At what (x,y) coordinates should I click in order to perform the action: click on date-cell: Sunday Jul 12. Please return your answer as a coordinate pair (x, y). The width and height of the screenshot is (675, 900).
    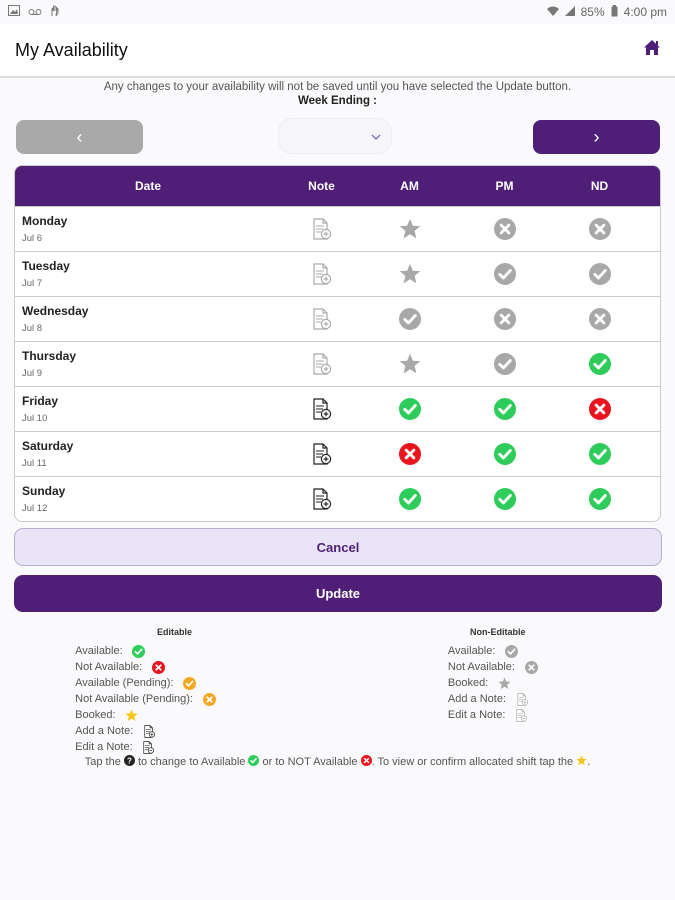
    Looking at the image, I should click on (148, 499).